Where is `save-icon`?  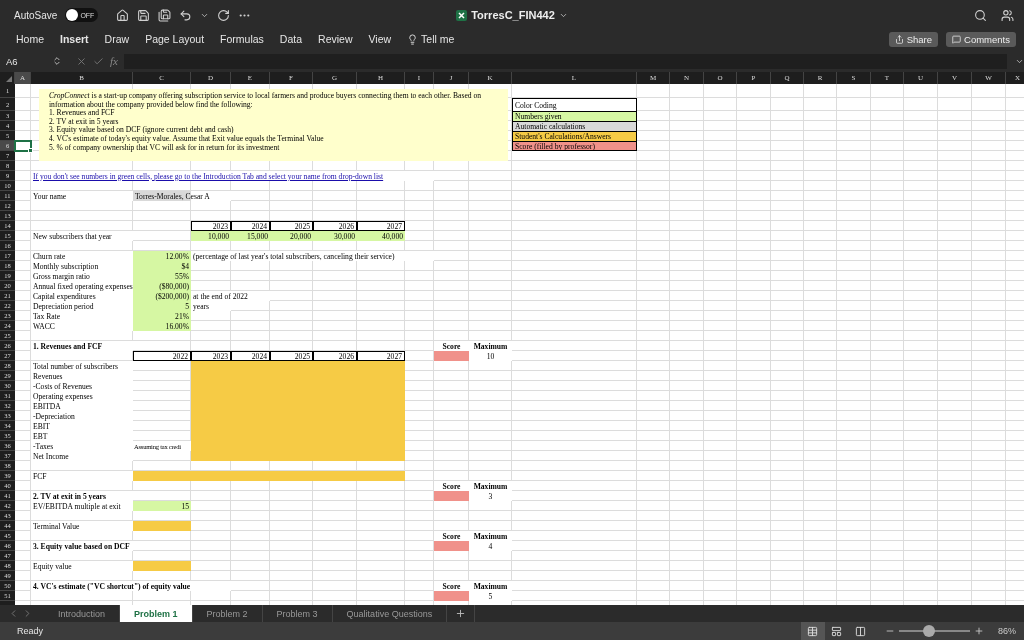
save-icon is located at coordinates (144, 15).